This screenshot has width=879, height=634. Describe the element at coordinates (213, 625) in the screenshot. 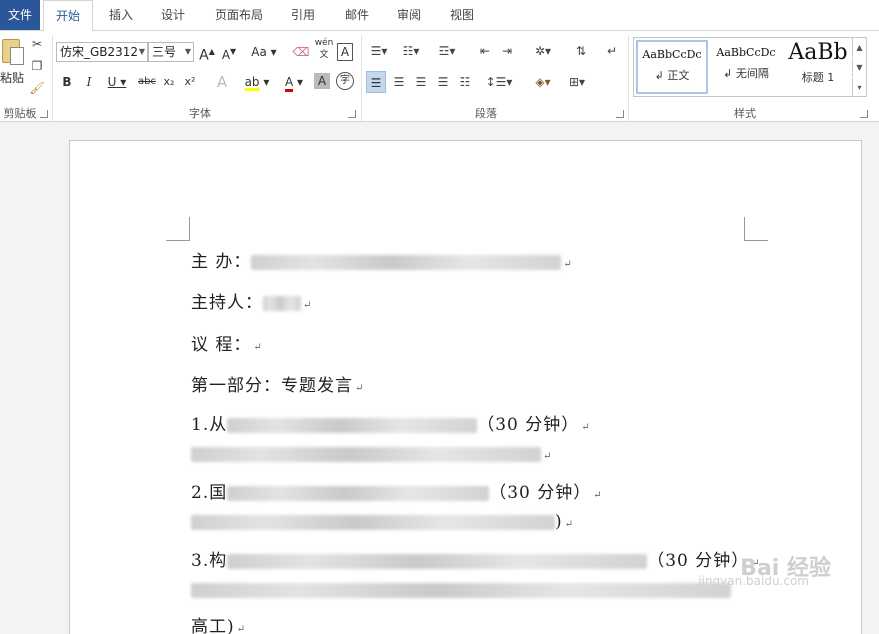

I see `doc-text: 高工)` at that location.